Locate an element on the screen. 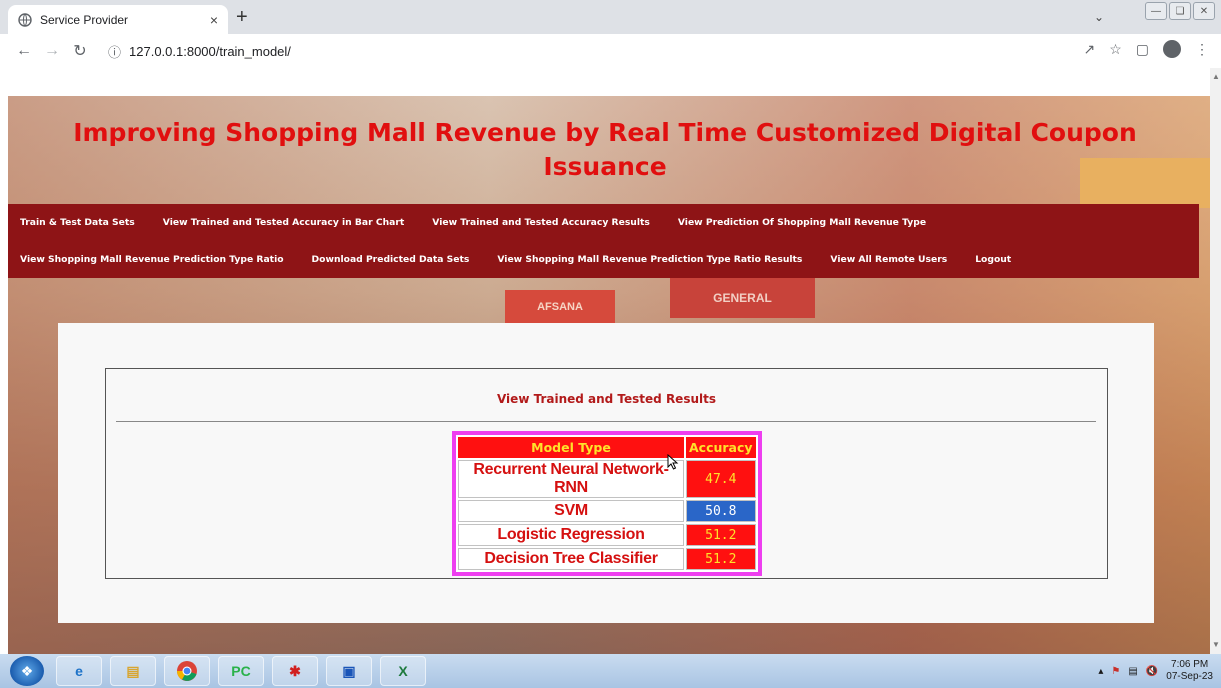 This screenshot has height=688, width=1221. table-header-row: Model Type Accuracy is located at coordinates (607, 447).